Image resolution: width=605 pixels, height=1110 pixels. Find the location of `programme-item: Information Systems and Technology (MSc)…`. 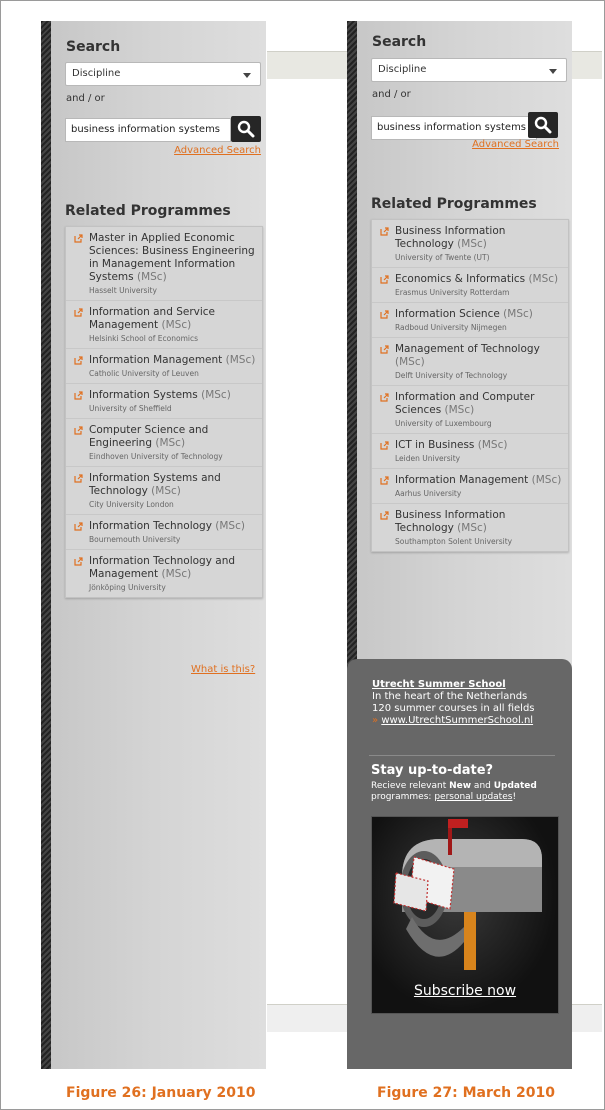

programme-item: Information Systems and Technology (MSc)… is located at coordinates (164, 491).